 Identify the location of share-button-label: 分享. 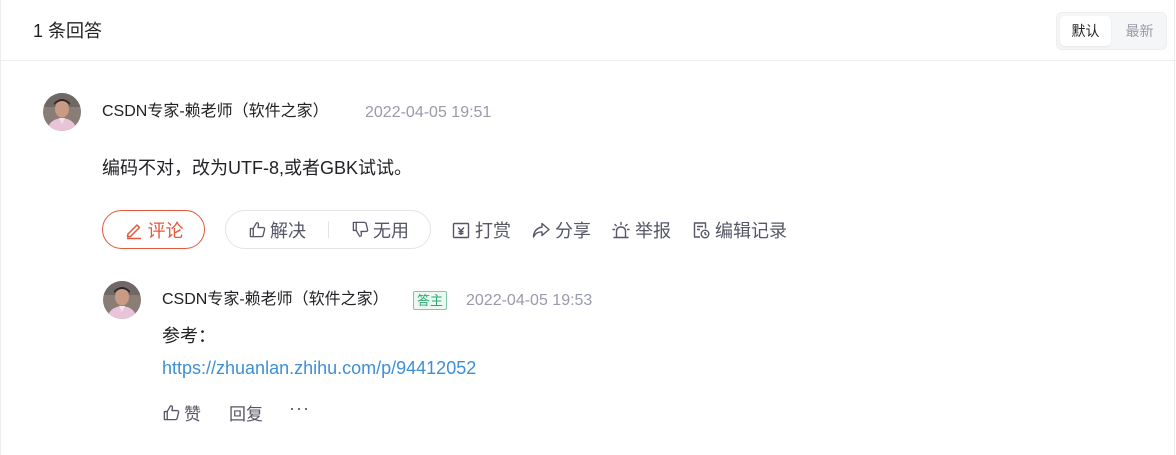
(573, 231).